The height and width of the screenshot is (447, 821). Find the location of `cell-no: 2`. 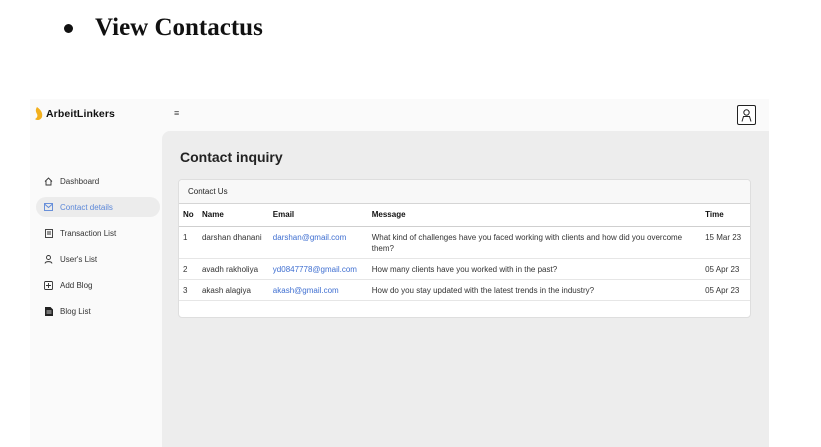

cell-no: 2 is located at coordinates (189, 269).